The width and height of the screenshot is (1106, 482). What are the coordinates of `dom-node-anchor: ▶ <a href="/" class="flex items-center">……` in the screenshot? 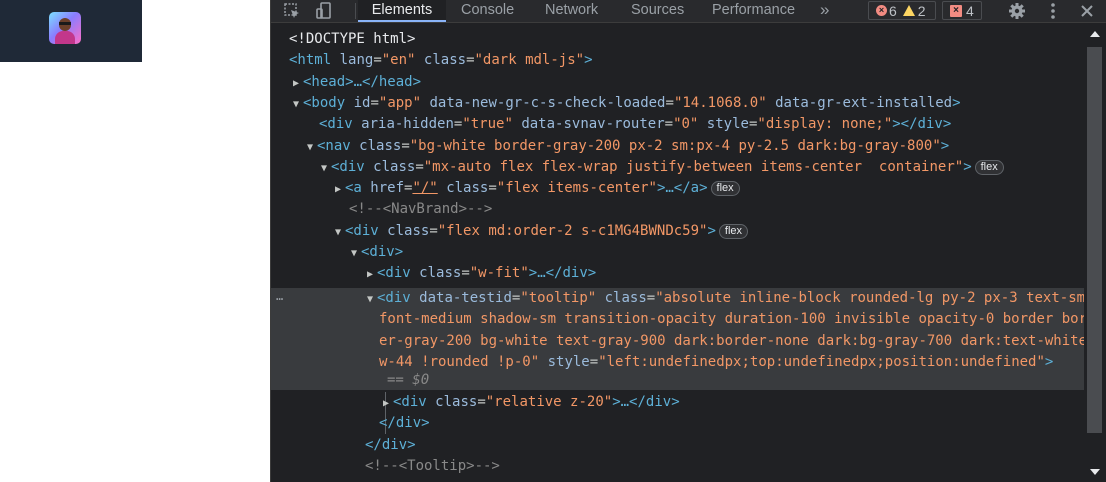 It's located at (678, 188).